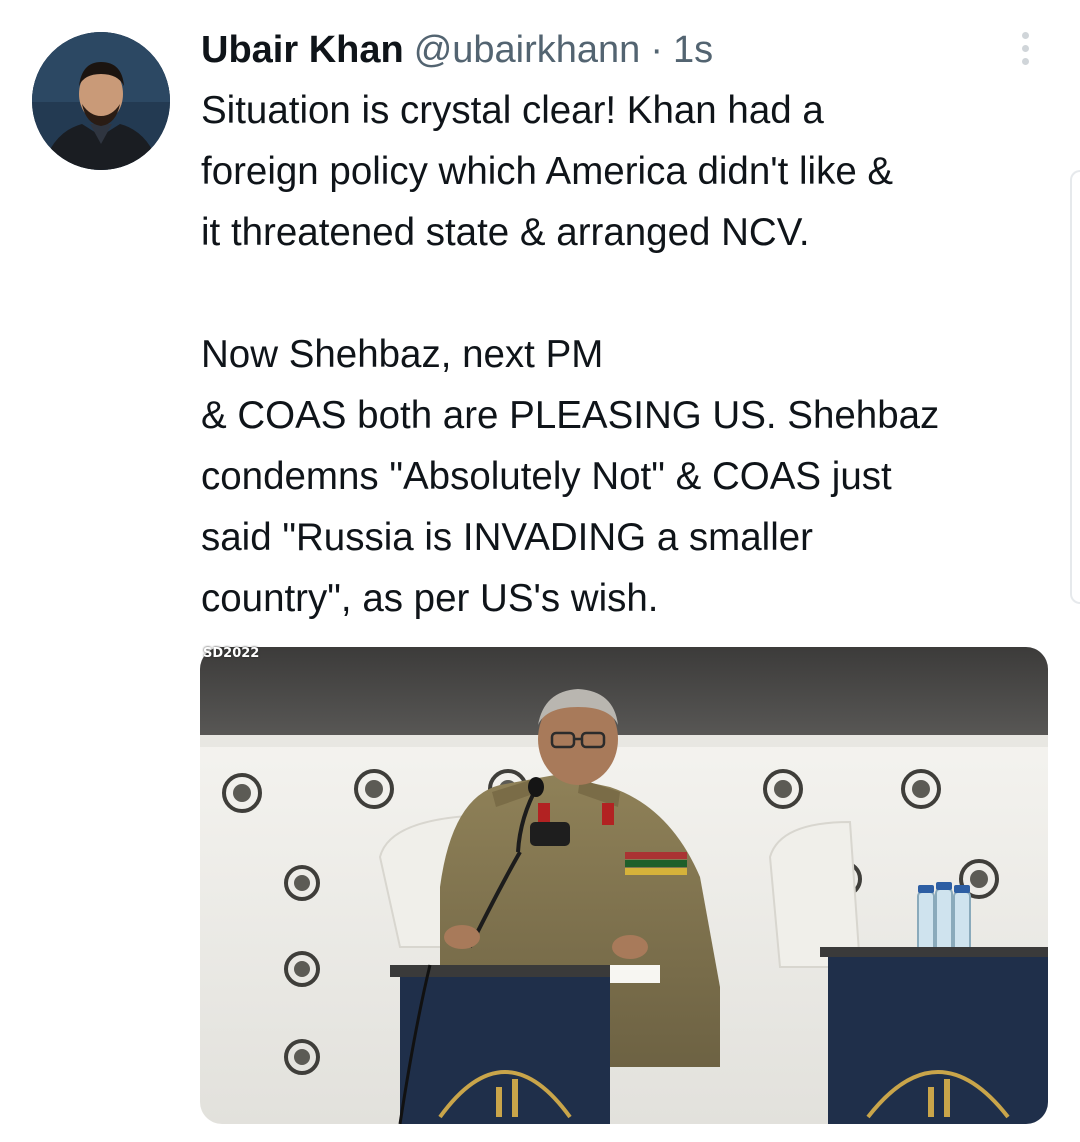 The width and height of the screenshot is (1080, 1142). What do you see at coordinates (527, 50) in the screenshot?
I see `author-handle: @ubairkhann` at bounding box center [527, 50].